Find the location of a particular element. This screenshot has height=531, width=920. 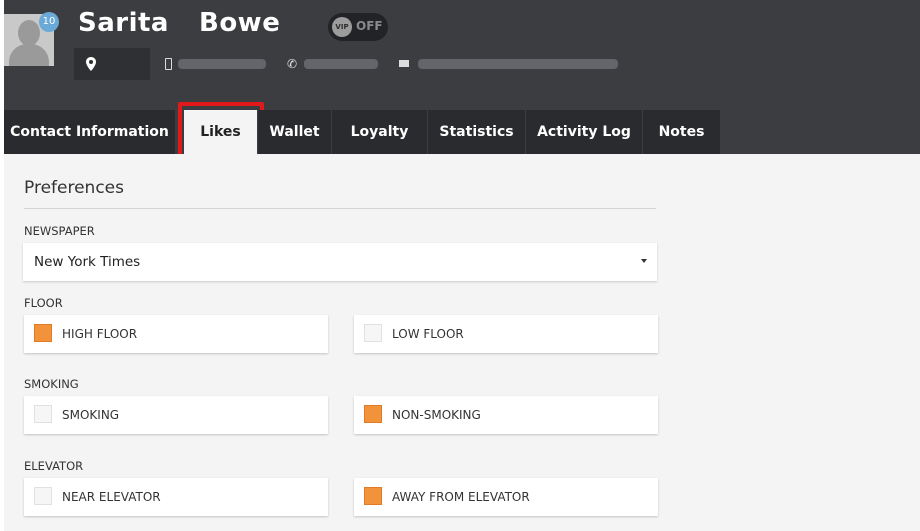

contact-row: ✆ is located at coordinates (354, 64).